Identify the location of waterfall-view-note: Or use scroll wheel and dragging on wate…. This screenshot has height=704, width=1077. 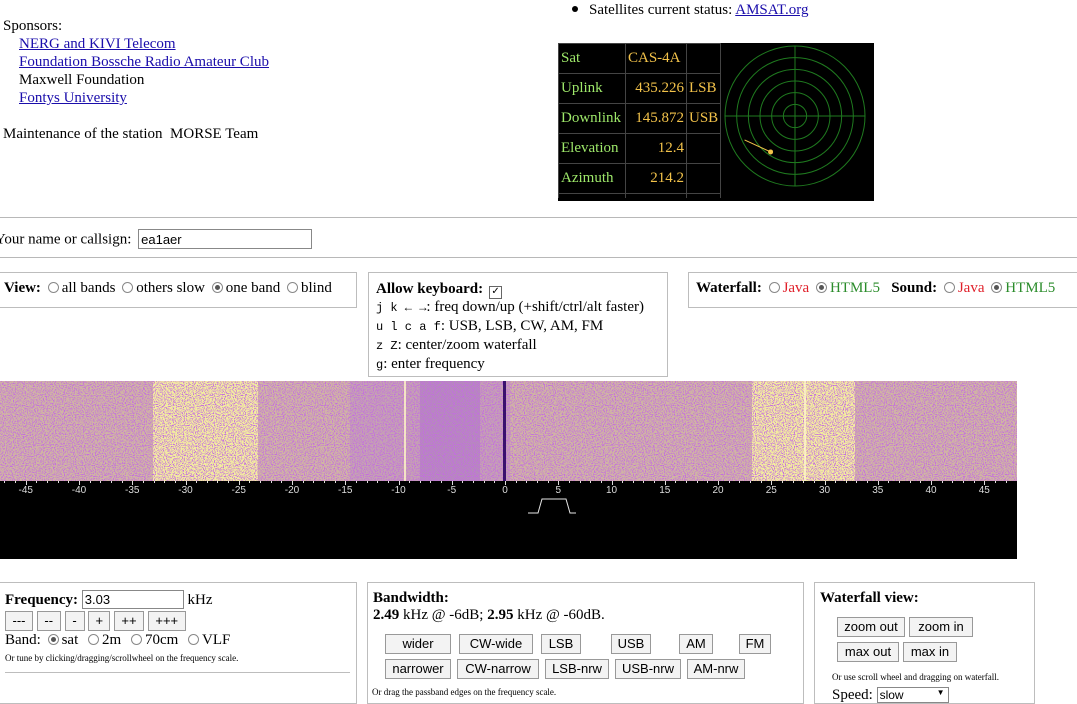
(915, 677).